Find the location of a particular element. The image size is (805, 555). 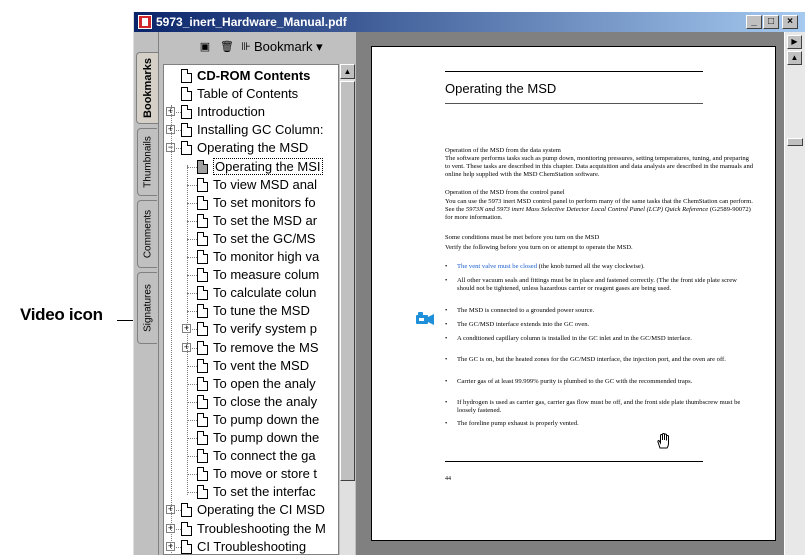

bookmark-item: Table of Contents is located at coordinates (251, 94).